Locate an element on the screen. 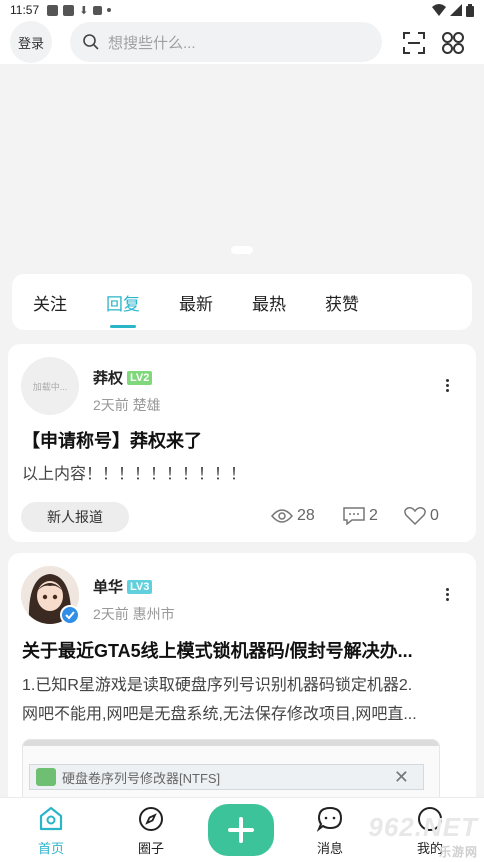 This screenshot has width=484, height=862. login-button: 登录 is located at coordinates (31, 42).